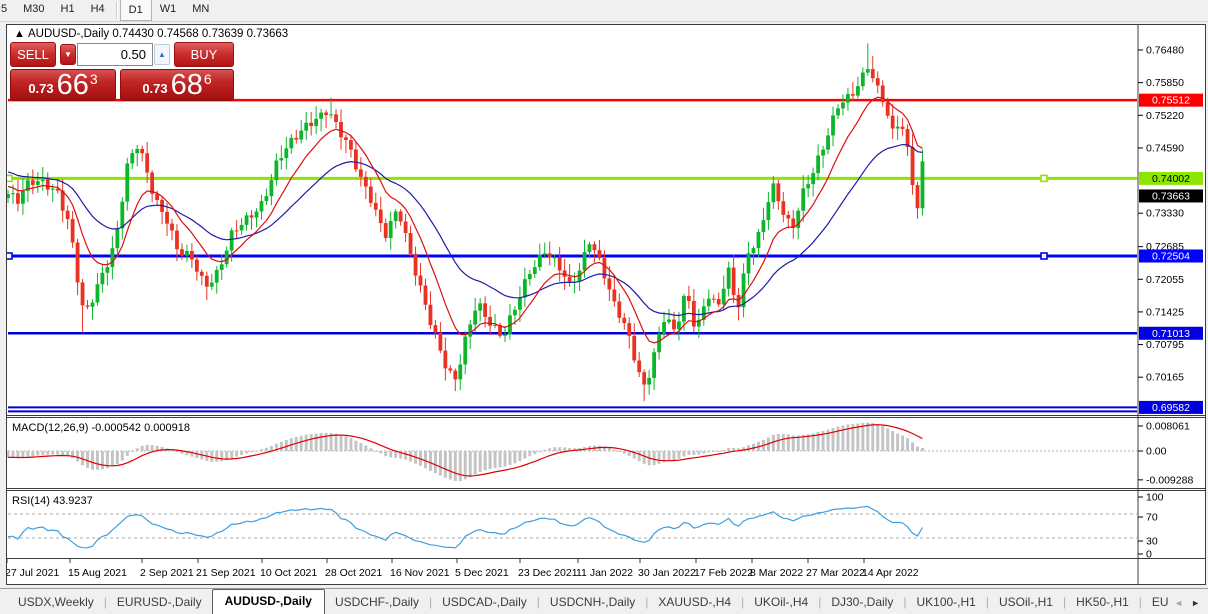 The height and width of the screenshot is (614, 1208). I want to click on lot-size-input, so click(115, 54).